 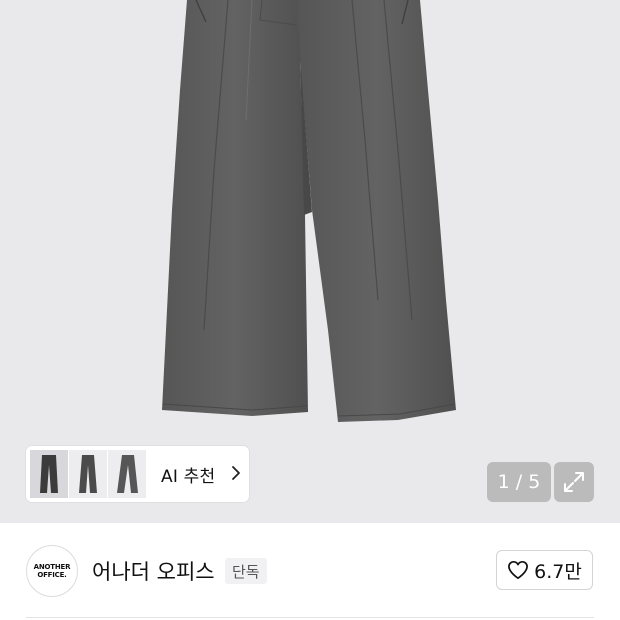 I want to click on ai-recommend-thumbnails, so click(x=88, y=474).